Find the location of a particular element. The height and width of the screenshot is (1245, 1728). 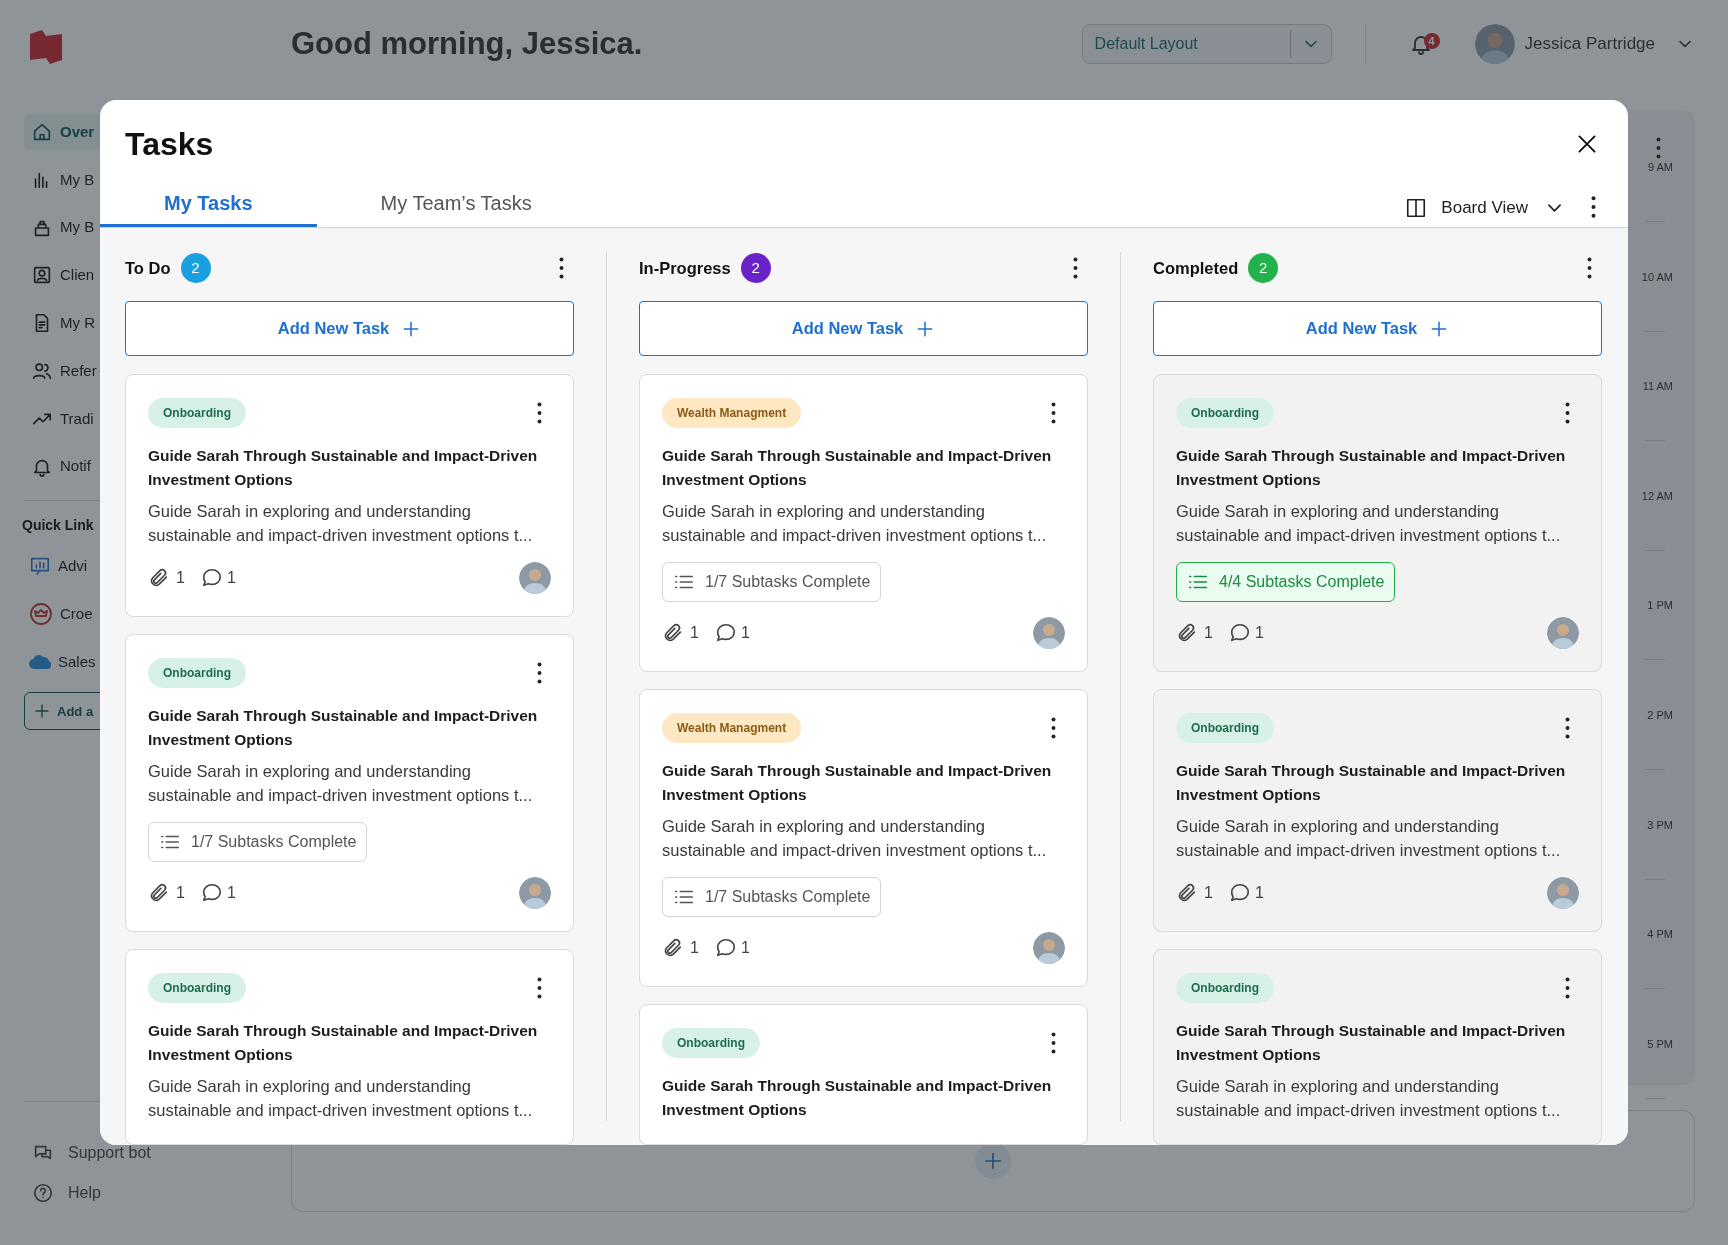

subtasks-text: 4/4 Subtasks Complete is located at coordinates (1302, 582).